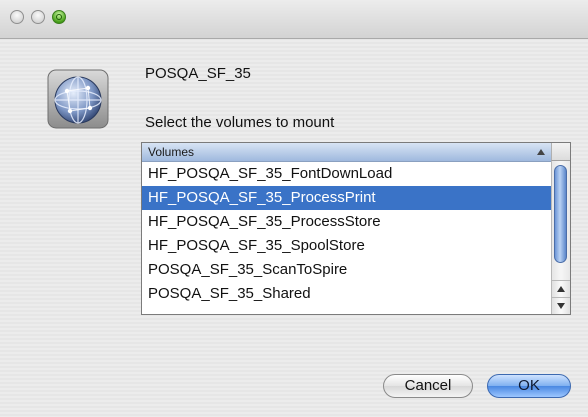 The width and height of the screenshot is (588, 417). Describe the element at coordinates (346, 270) in the screenshot. I see `volume-row: POSQA_SF_35_ScanToSpire` at that location.